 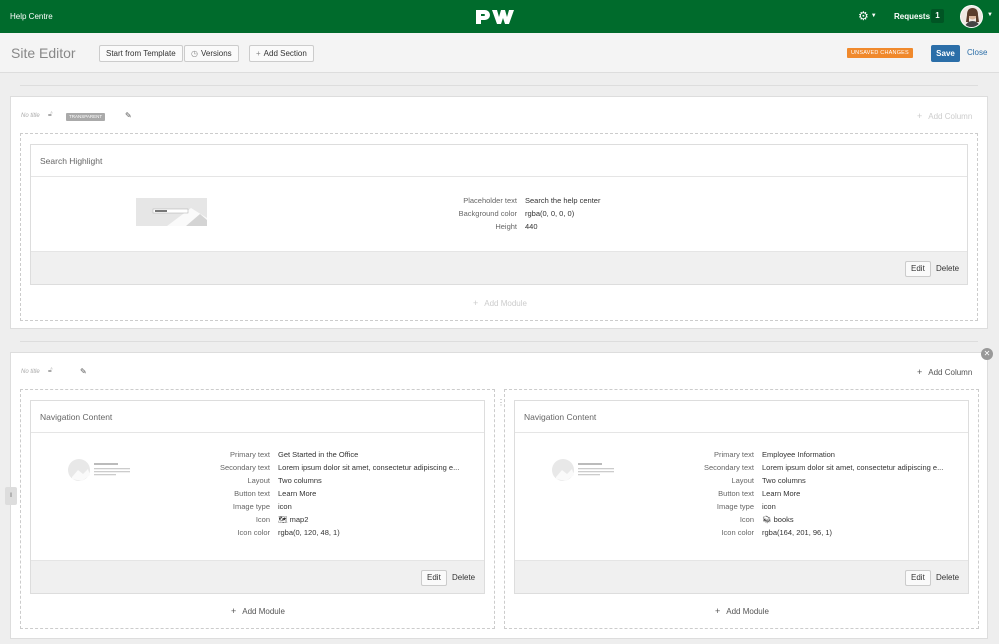 What do you see at coordinates (783, 519) in the screenshot?
I see `icon-name: books` at bounding box center [783, 519].